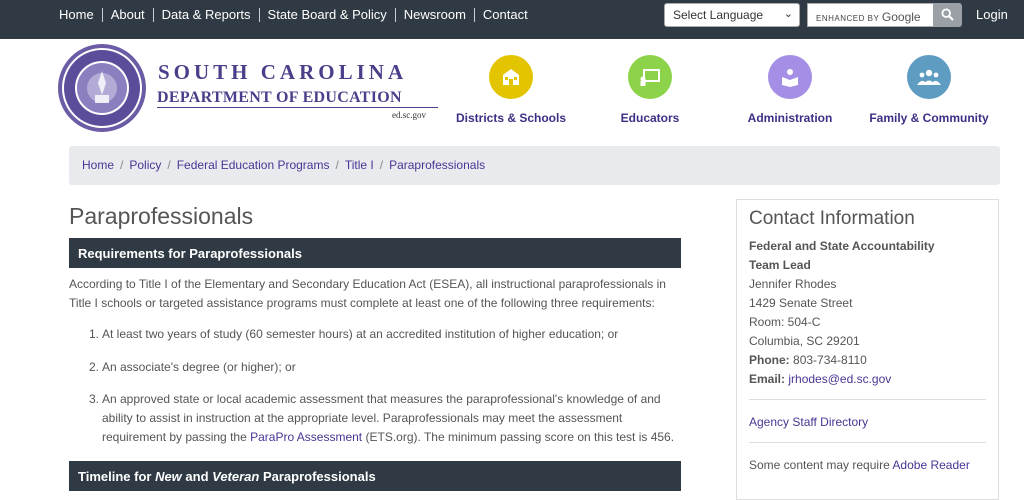  Describe the element at coordinates (409, 115) in the screenshot. I see `brand-domain: ed.sc.gov` at that location.